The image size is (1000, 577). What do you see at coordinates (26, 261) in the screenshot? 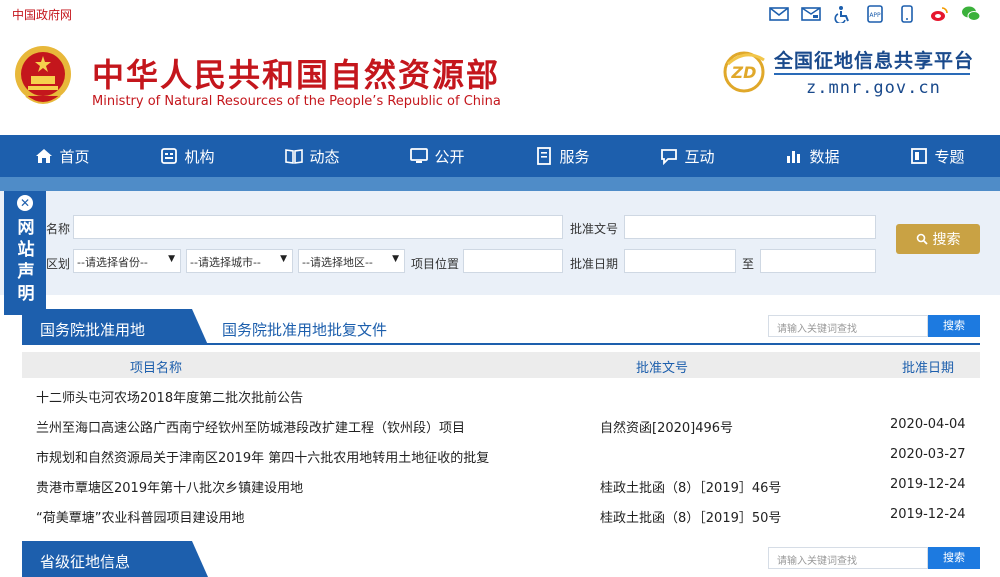
I see `site-statement-text: 网站声明` at bounding box center [26, 261].